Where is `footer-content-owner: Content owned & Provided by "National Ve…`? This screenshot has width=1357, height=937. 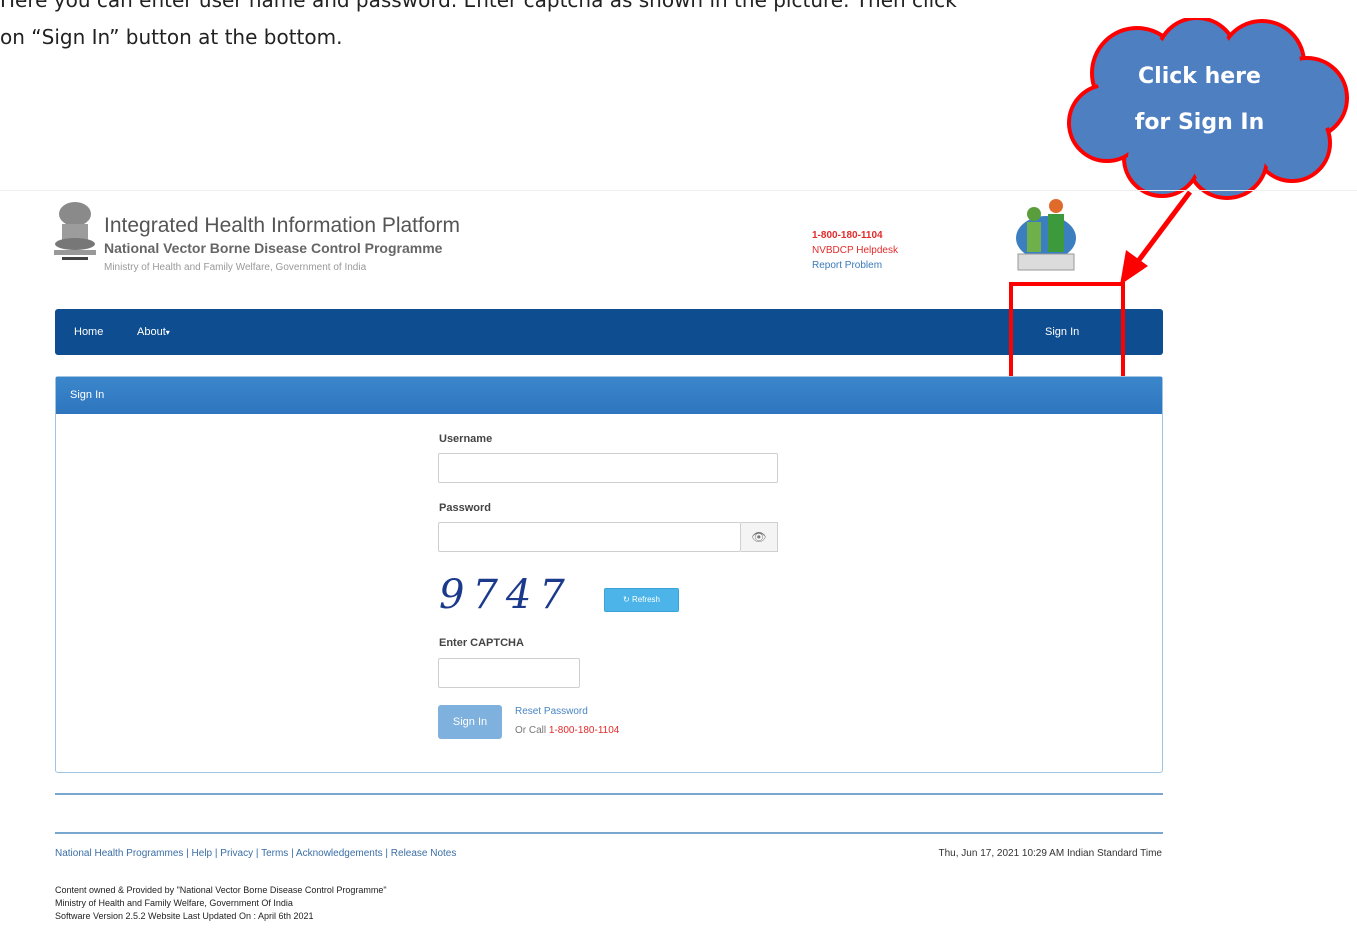
footer-content-owner: Content owned & Provided by "National Ve… is located at coordinates (221, 890).